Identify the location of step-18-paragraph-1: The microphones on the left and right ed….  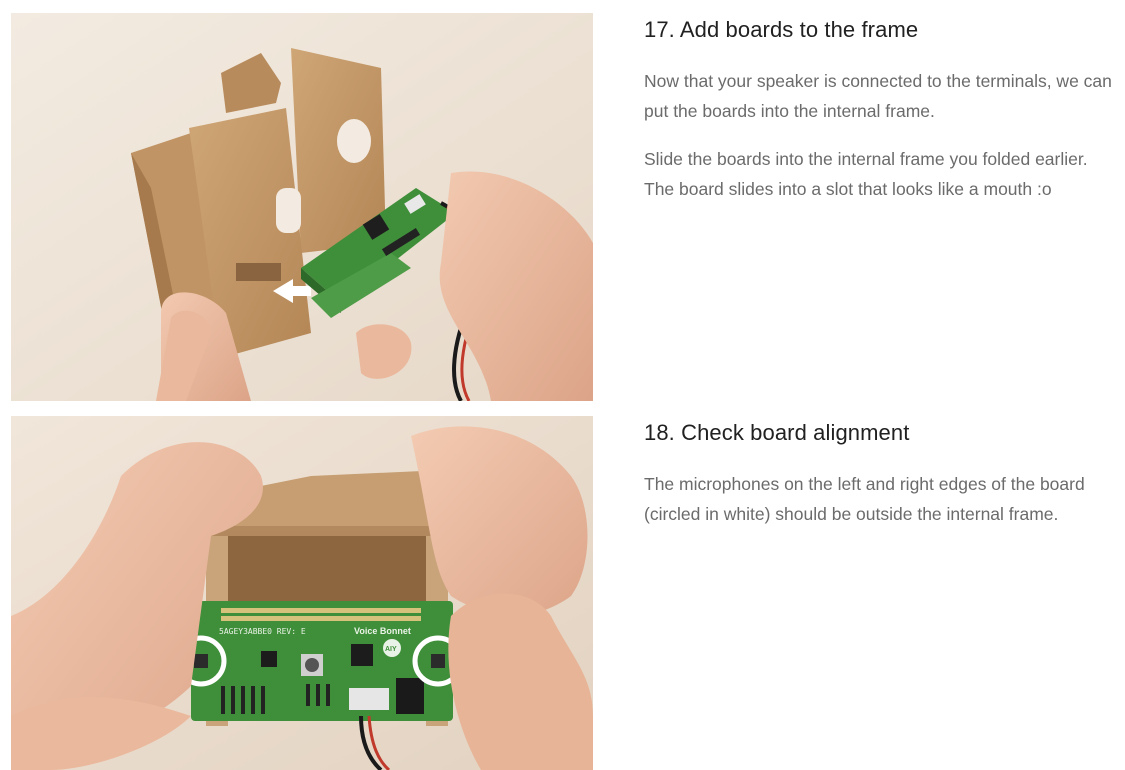
(864, 499).